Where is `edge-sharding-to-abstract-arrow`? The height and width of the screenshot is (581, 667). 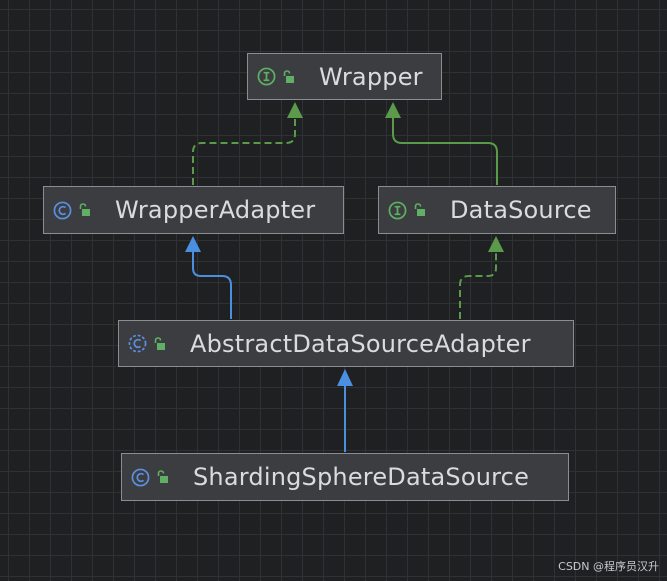 edge-sharding-to-abstract-arrow is located at coordinates (345, 377).